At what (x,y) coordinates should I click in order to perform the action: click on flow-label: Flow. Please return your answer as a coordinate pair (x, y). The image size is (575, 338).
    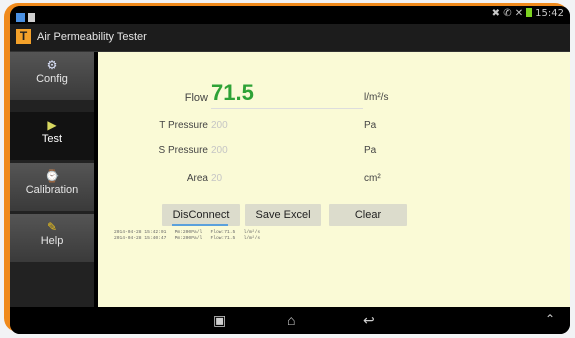
    Looking at the image, I should click on (196, 98).